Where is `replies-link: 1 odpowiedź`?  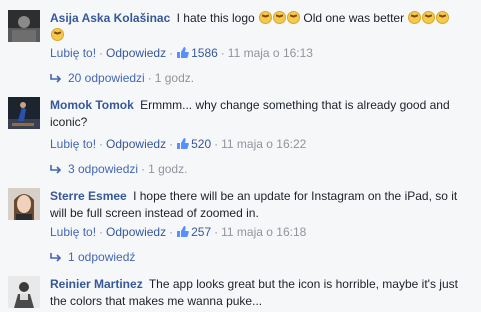 replies-link: 1 odpowiedź is located at coordinates (92, 258).